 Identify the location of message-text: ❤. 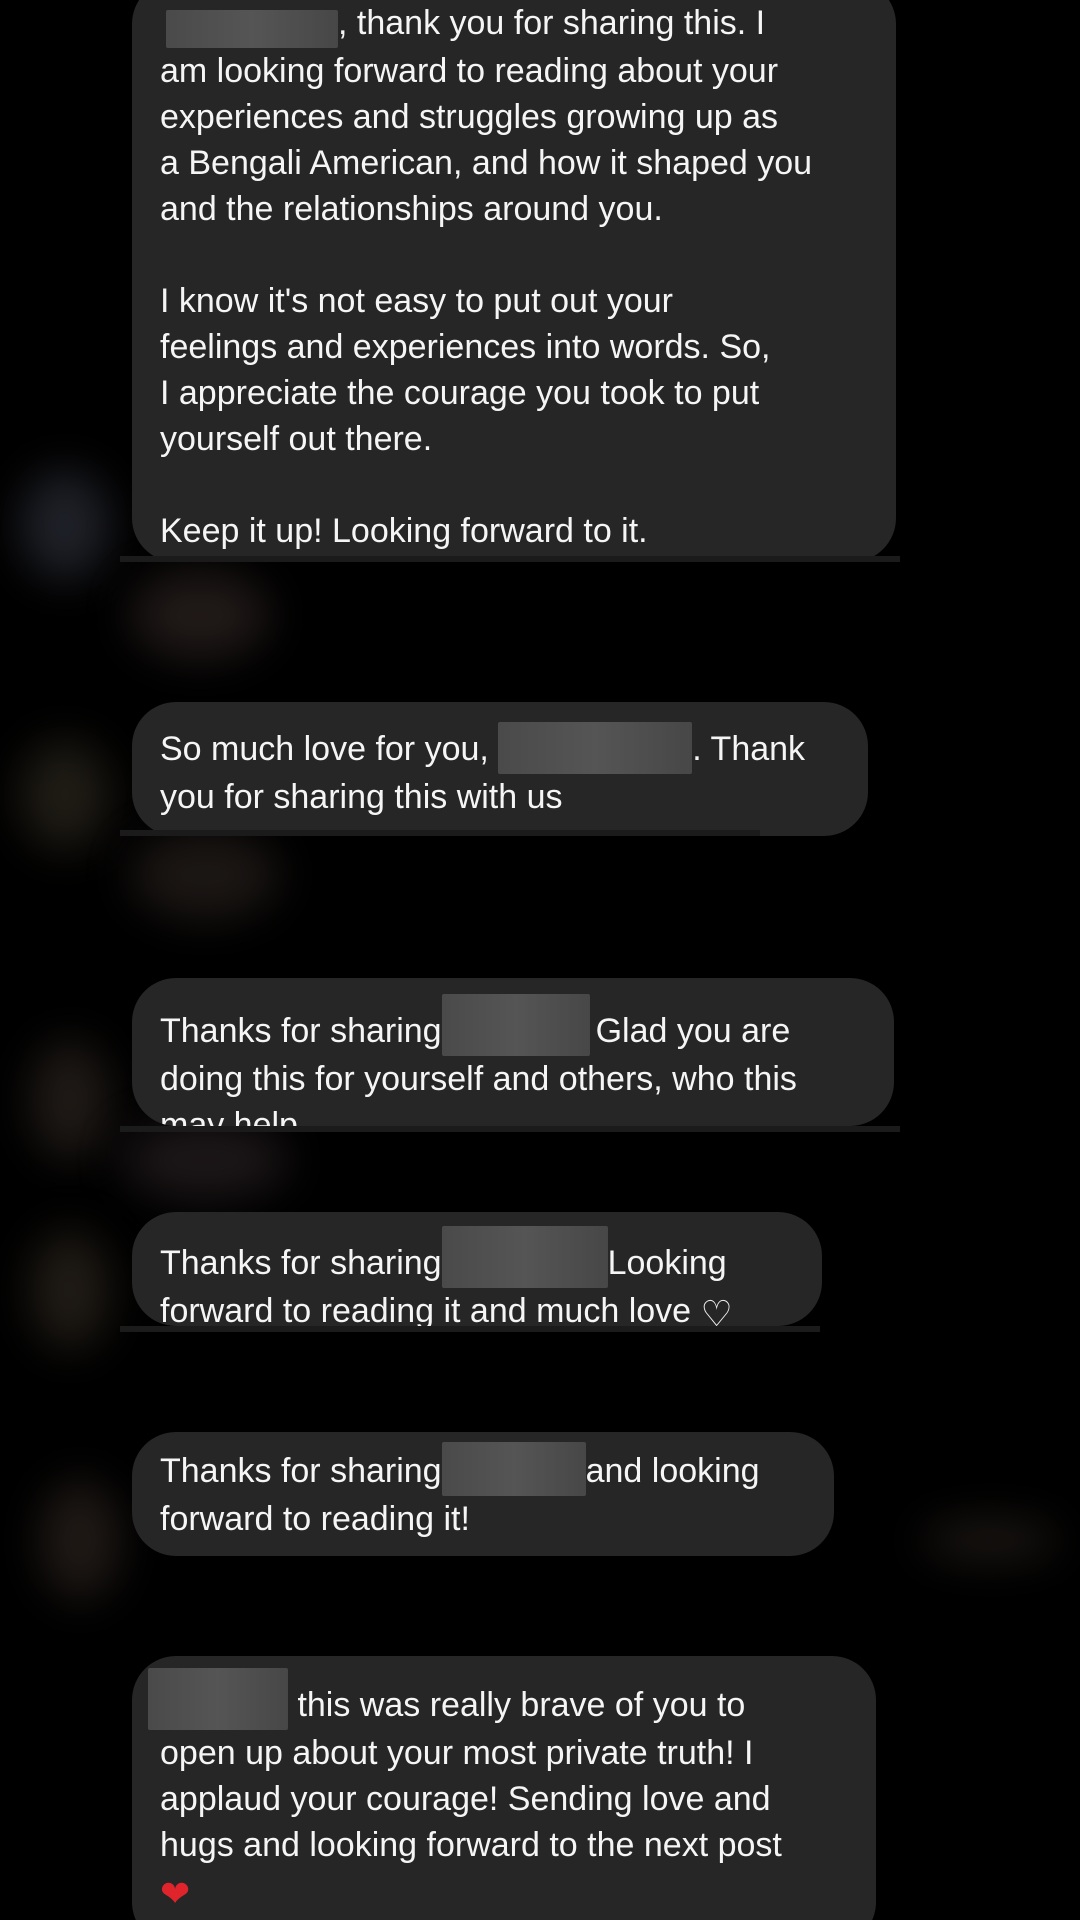
(498, 1891).